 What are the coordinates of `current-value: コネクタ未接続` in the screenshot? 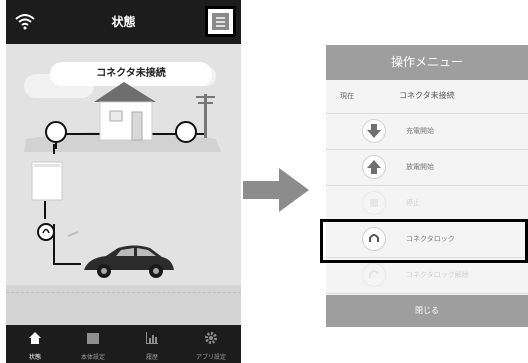 It's located at (427, 95).